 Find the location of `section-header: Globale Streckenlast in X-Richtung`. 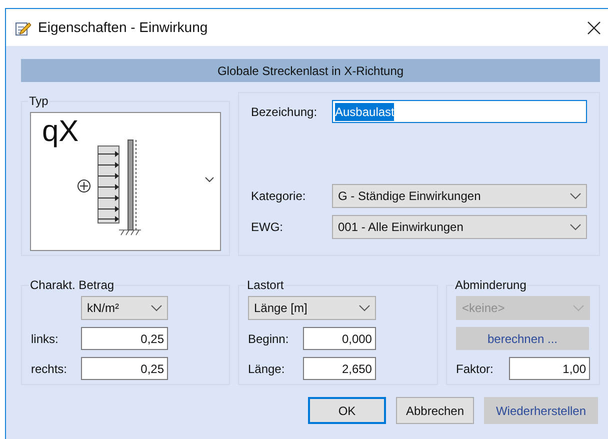

section-header: Globale Streckenlast in X-Richtung is located at coordinates (310, 70).